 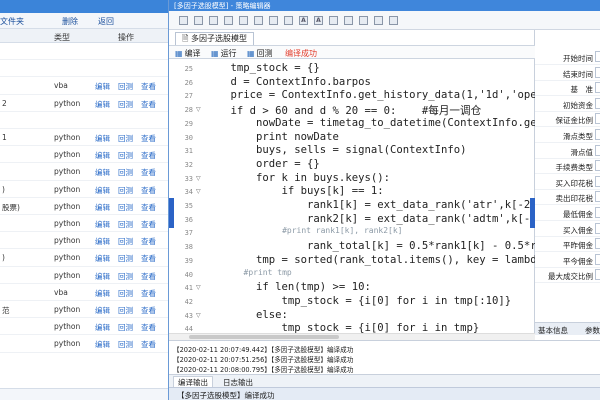 I want to click on horizontal-scrollbar, so click(x=352, y=336).